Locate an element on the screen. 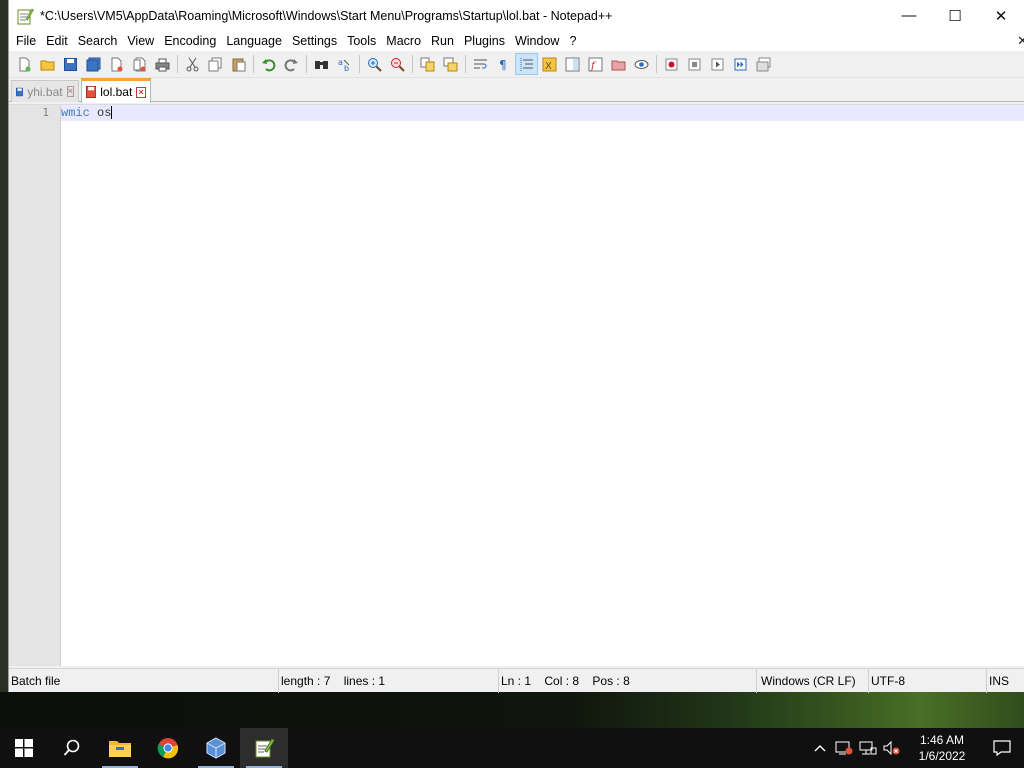 This screenshot has width=1024, height=768. taskbar-notepadpp is located at coordinates (264, 748).